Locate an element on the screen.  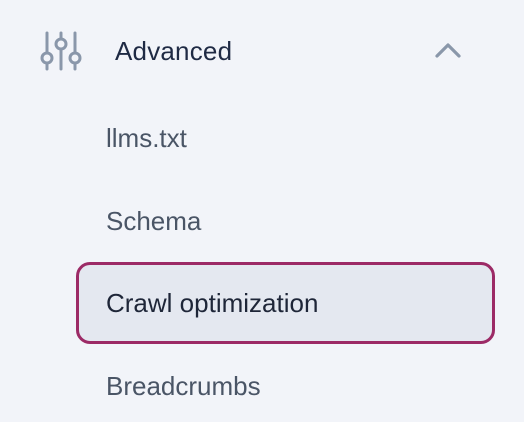
submenu-item-label: Schema is located at coordinates (154, 221).